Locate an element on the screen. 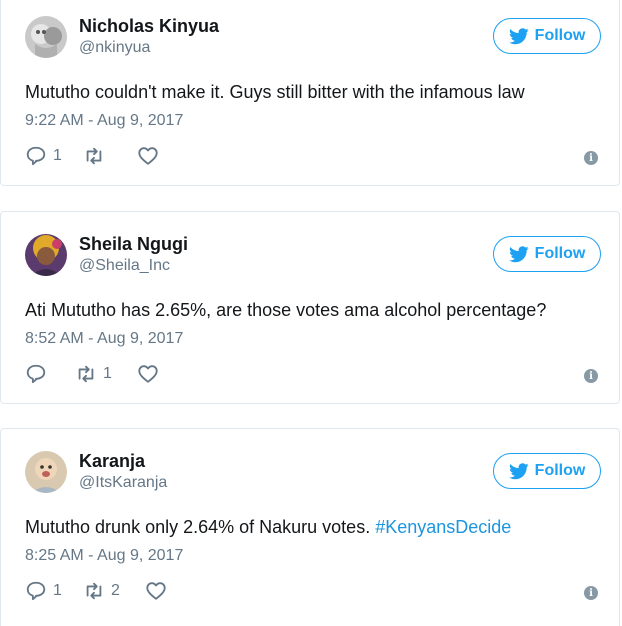 This screenshot has width=622, height=626. display-name: Karanja is located at coordinates (112, 461).